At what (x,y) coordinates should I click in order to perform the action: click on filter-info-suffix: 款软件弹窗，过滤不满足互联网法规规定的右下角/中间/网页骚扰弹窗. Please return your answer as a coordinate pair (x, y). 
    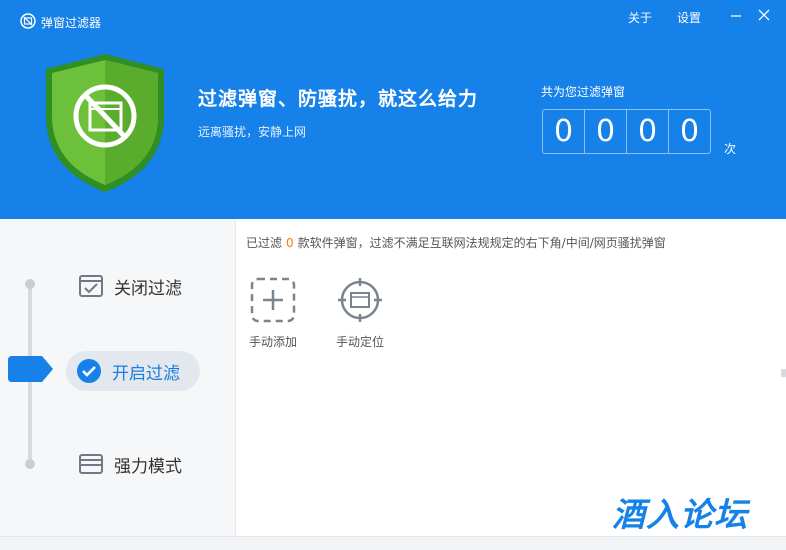
    Looking at the image, I should click on (481, 243).